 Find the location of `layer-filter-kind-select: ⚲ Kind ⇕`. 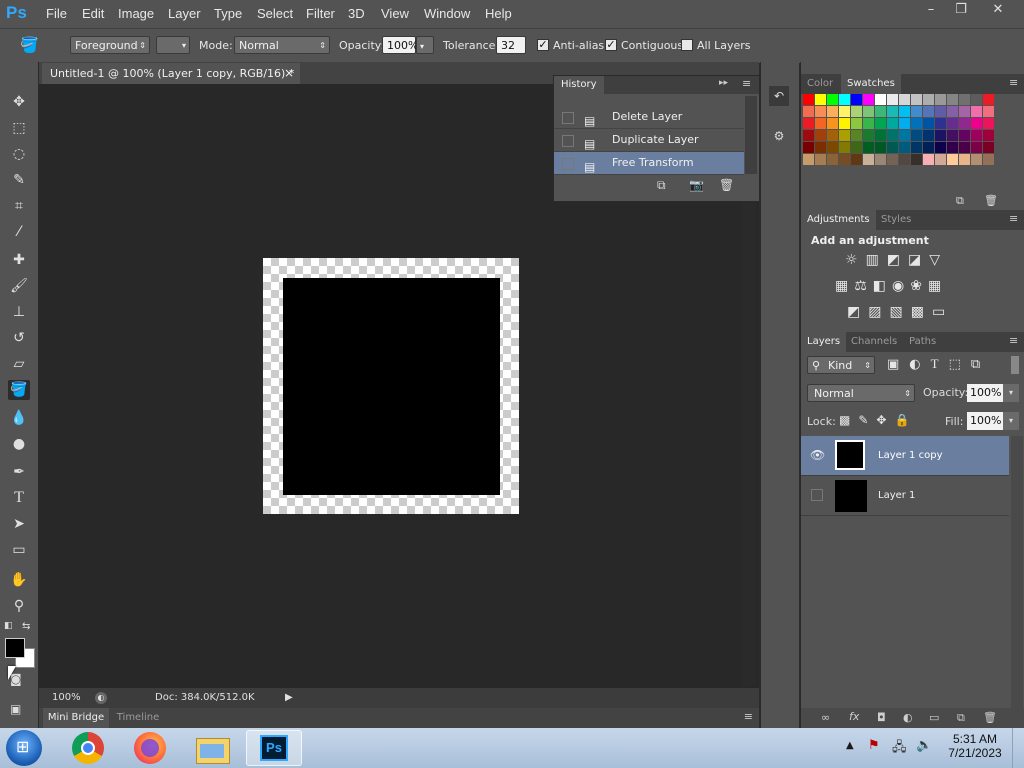

layer-filter-kind-select: ⚲ Kind ⇕ is located at coordinates (841, 365).